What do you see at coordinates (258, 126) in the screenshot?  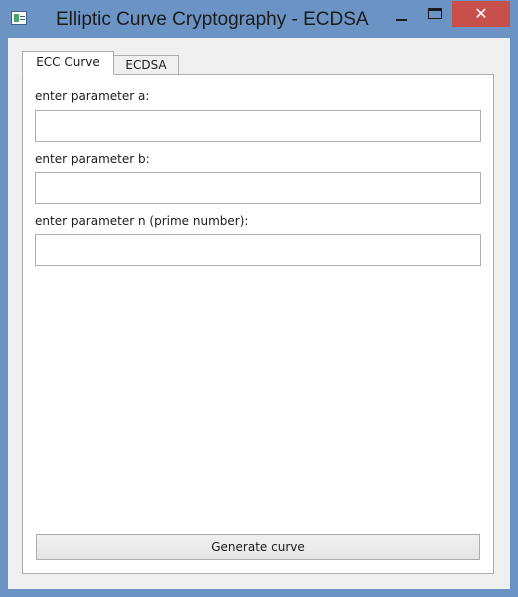 I see `param-a-input` at bounding box center [258, 126].